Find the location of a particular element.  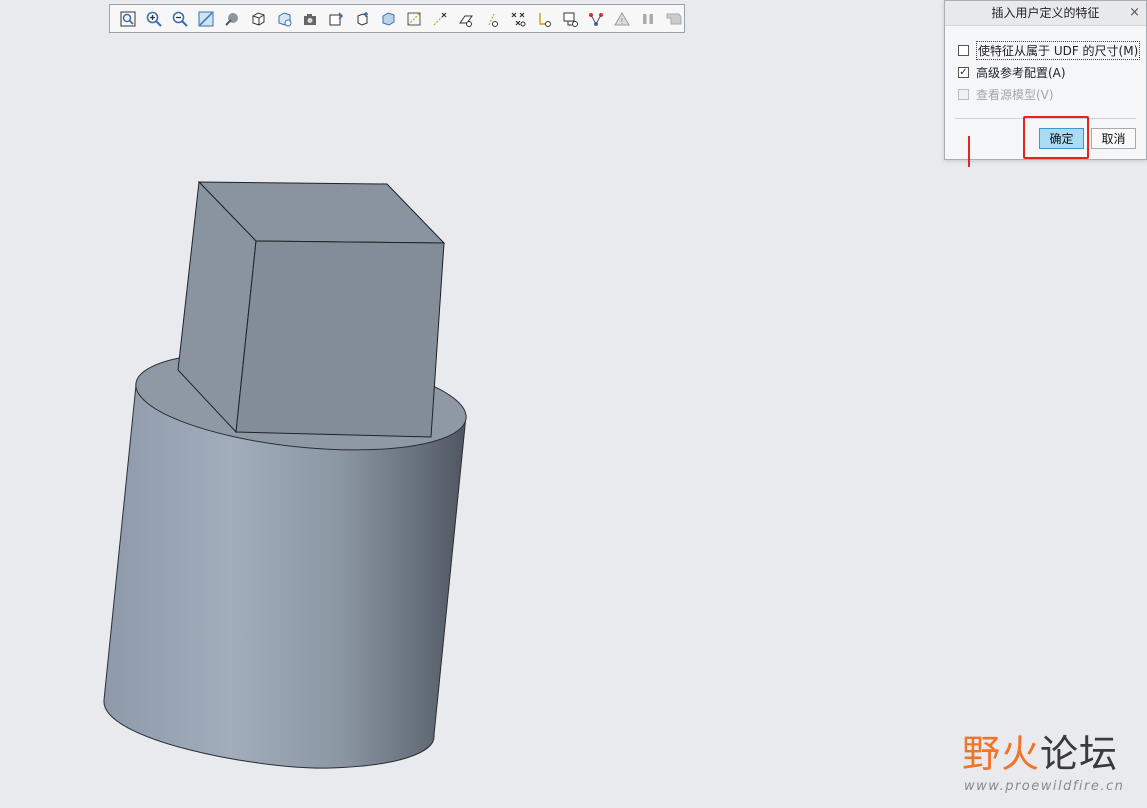

saved-views-icon is located at coordinates (284, 19).